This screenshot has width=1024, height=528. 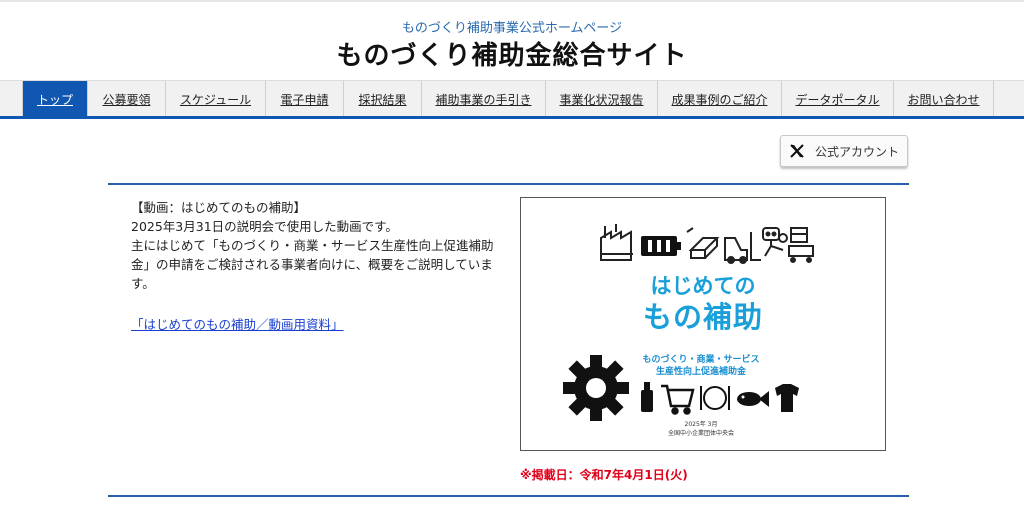 What do you see at coordinates (383, 99) in the screenshot?
I see `nav-item-results: 採択結果` at bounding box center [383, 99].